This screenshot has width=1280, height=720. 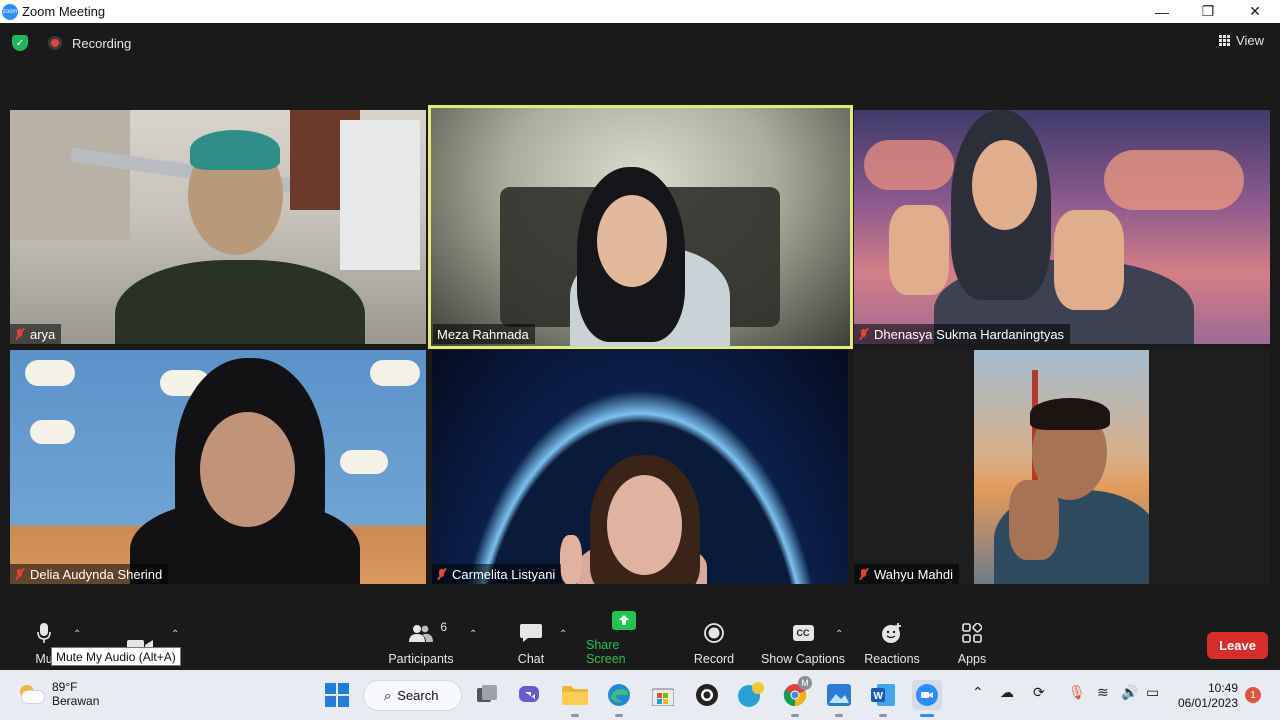 I want to click on chrome-profile-badge: M, so click(x=805, y=683).